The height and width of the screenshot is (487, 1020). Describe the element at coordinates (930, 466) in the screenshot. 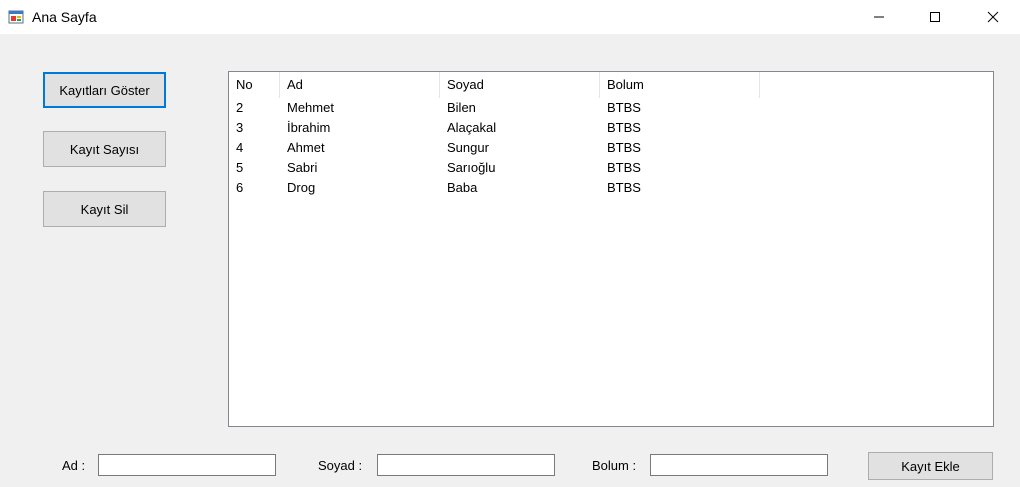

I see `add-record-button: Kayıt Ekle` at that location.